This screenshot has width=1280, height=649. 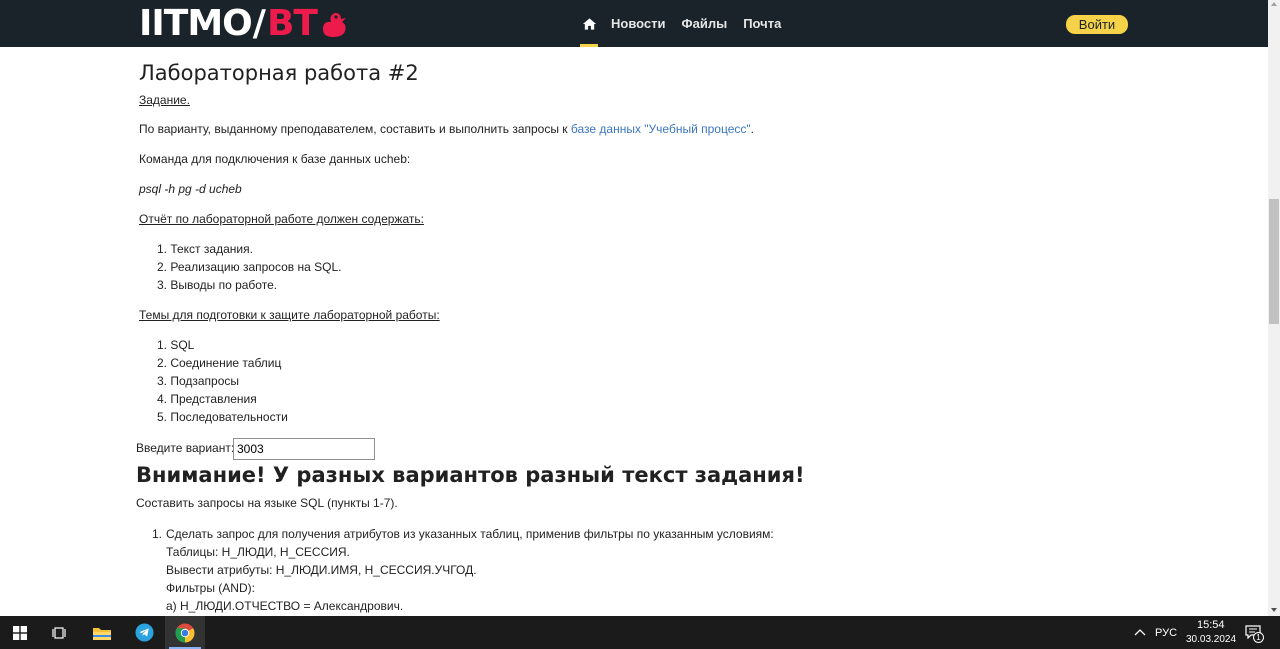 I want to click on nav-files: Файлы, so click(x=705, y=23).